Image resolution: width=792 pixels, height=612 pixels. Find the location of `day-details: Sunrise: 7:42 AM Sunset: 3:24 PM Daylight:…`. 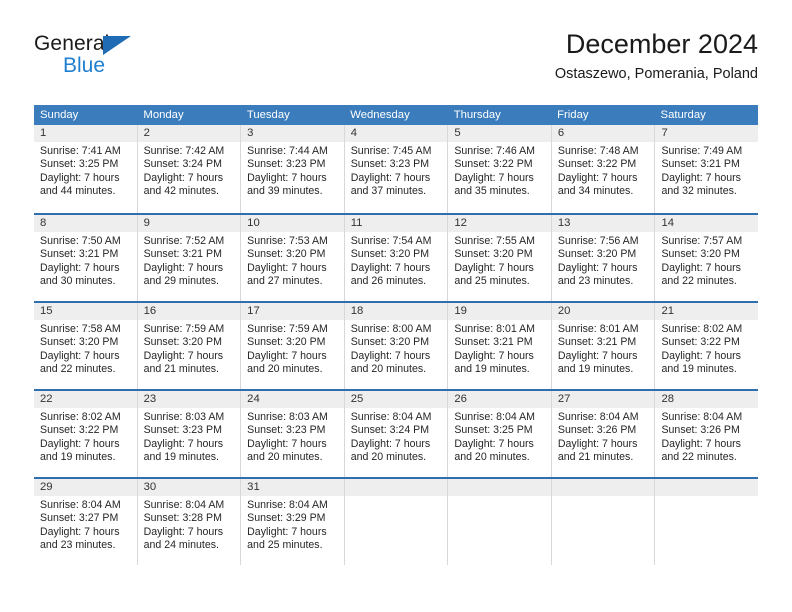

day-details: Sunrise: 7:42 AM Sunset: 3:24 PM Daylight:… is located at coordinates (189, 170).